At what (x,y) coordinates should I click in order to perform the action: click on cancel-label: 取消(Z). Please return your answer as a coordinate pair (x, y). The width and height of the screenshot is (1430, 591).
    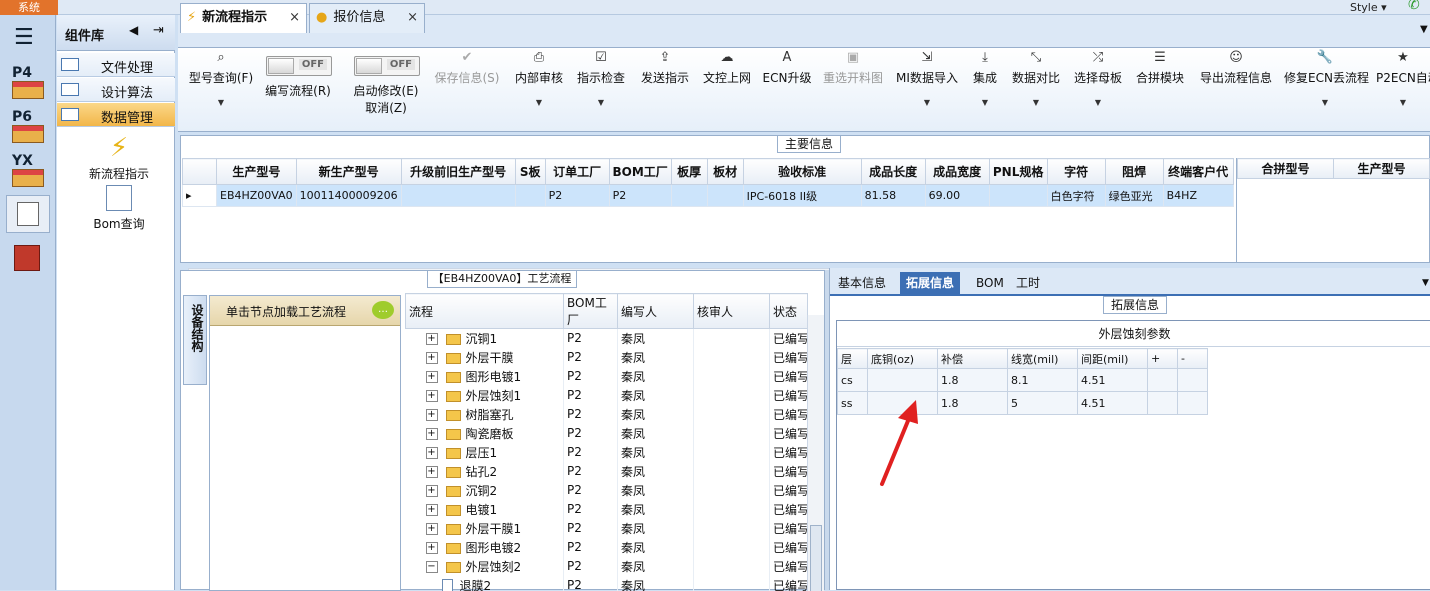
    Looking at the image, I should click on (386, 107).